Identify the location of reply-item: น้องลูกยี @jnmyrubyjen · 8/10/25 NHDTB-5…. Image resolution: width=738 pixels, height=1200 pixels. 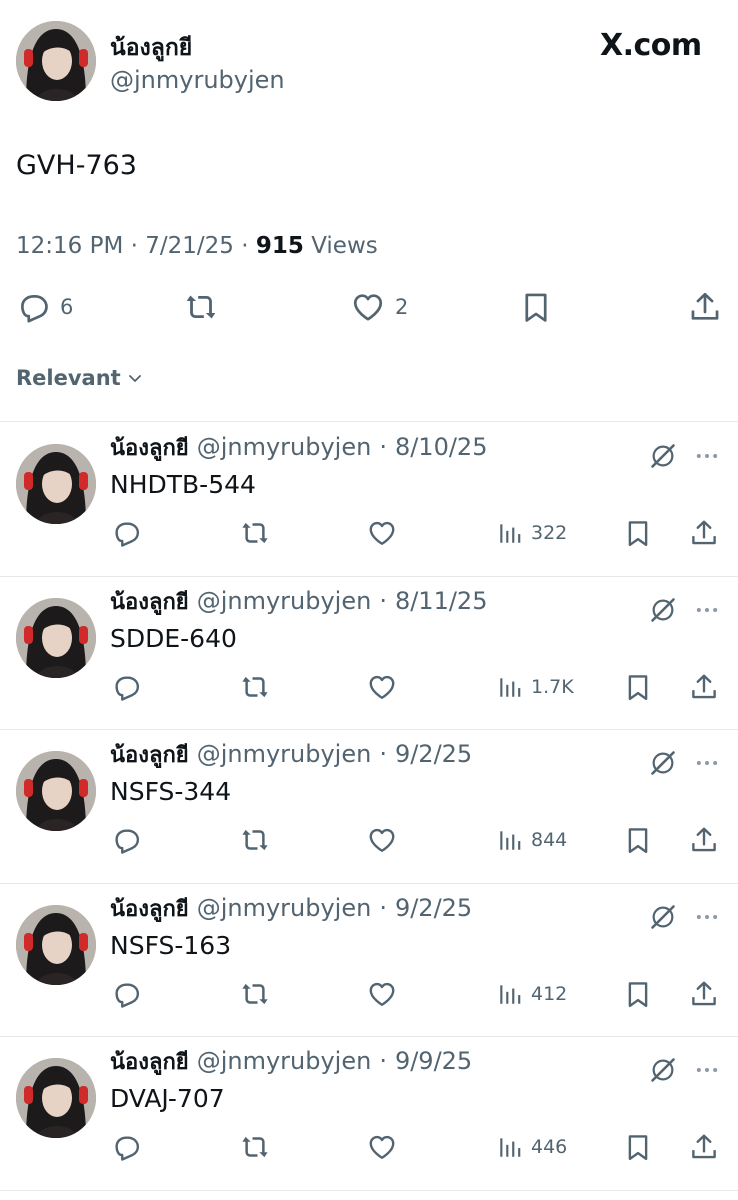
(369, 498).